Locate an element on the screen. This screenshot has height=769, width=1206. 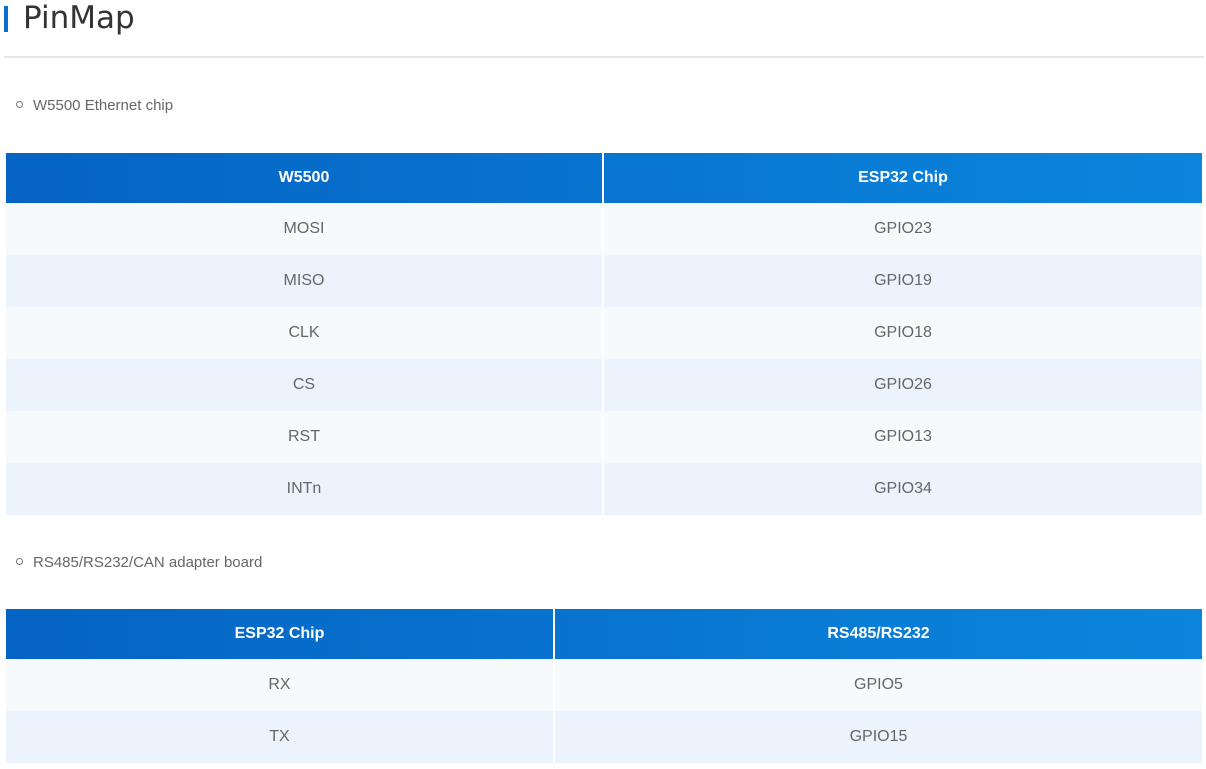
section-bullet-w5500: W5500 Ethernet chip is located at coordinates (94, 106).